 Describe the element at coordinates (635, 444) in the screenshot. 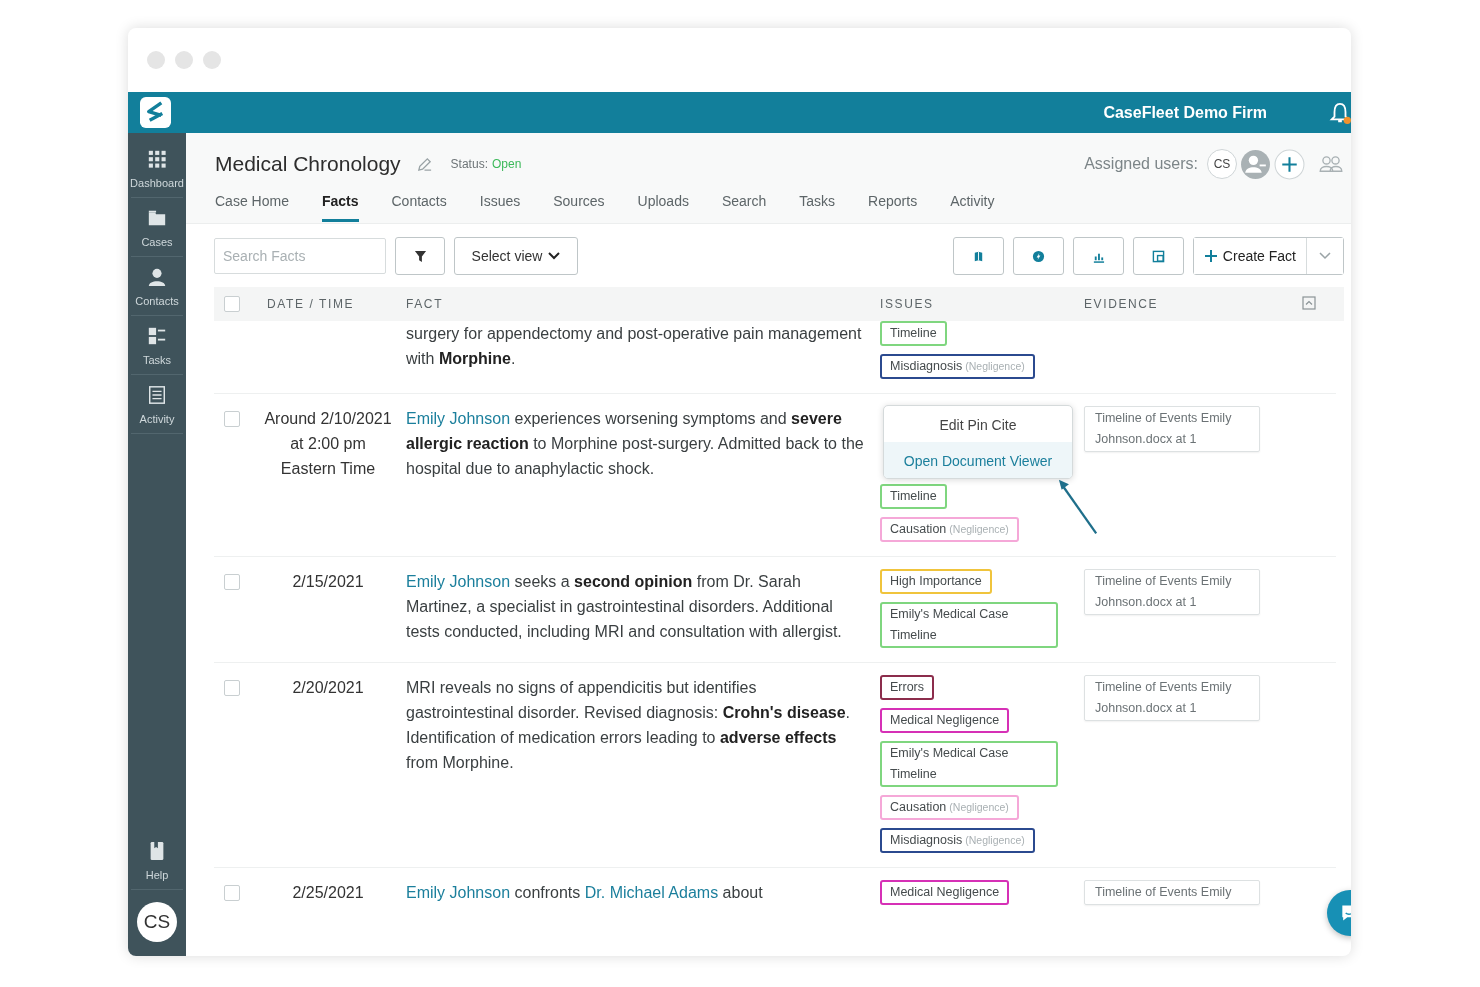

I see `fact-text: Emily Johnson experiences worsening symptoms and severe allergic reaction to Morphine post-surgery. Admitted back to the hospital due to anaphylactic shock.` at that location.